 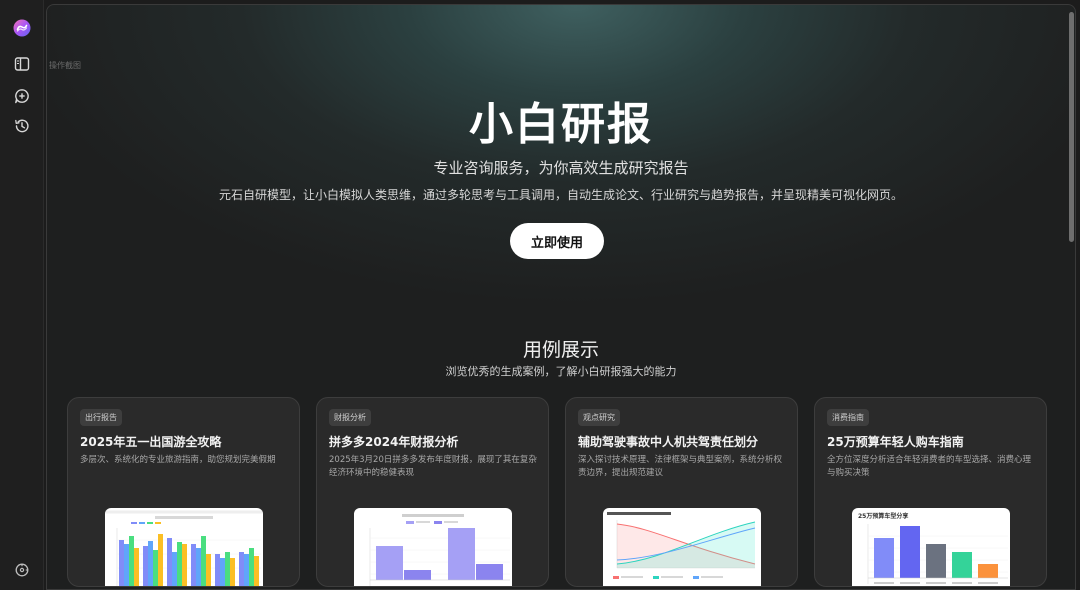 What do you see at coordinates (350, 417) in the screenshot?
I see `card-tag: 财报分析` at bounding box center [350, 417].